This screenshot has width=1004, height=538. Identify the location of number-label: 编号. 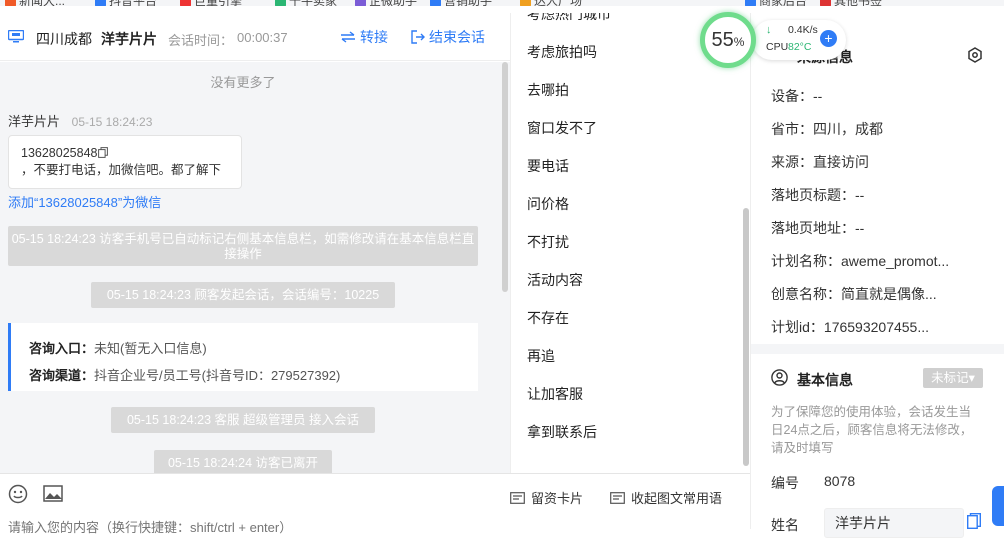
(785, 483).